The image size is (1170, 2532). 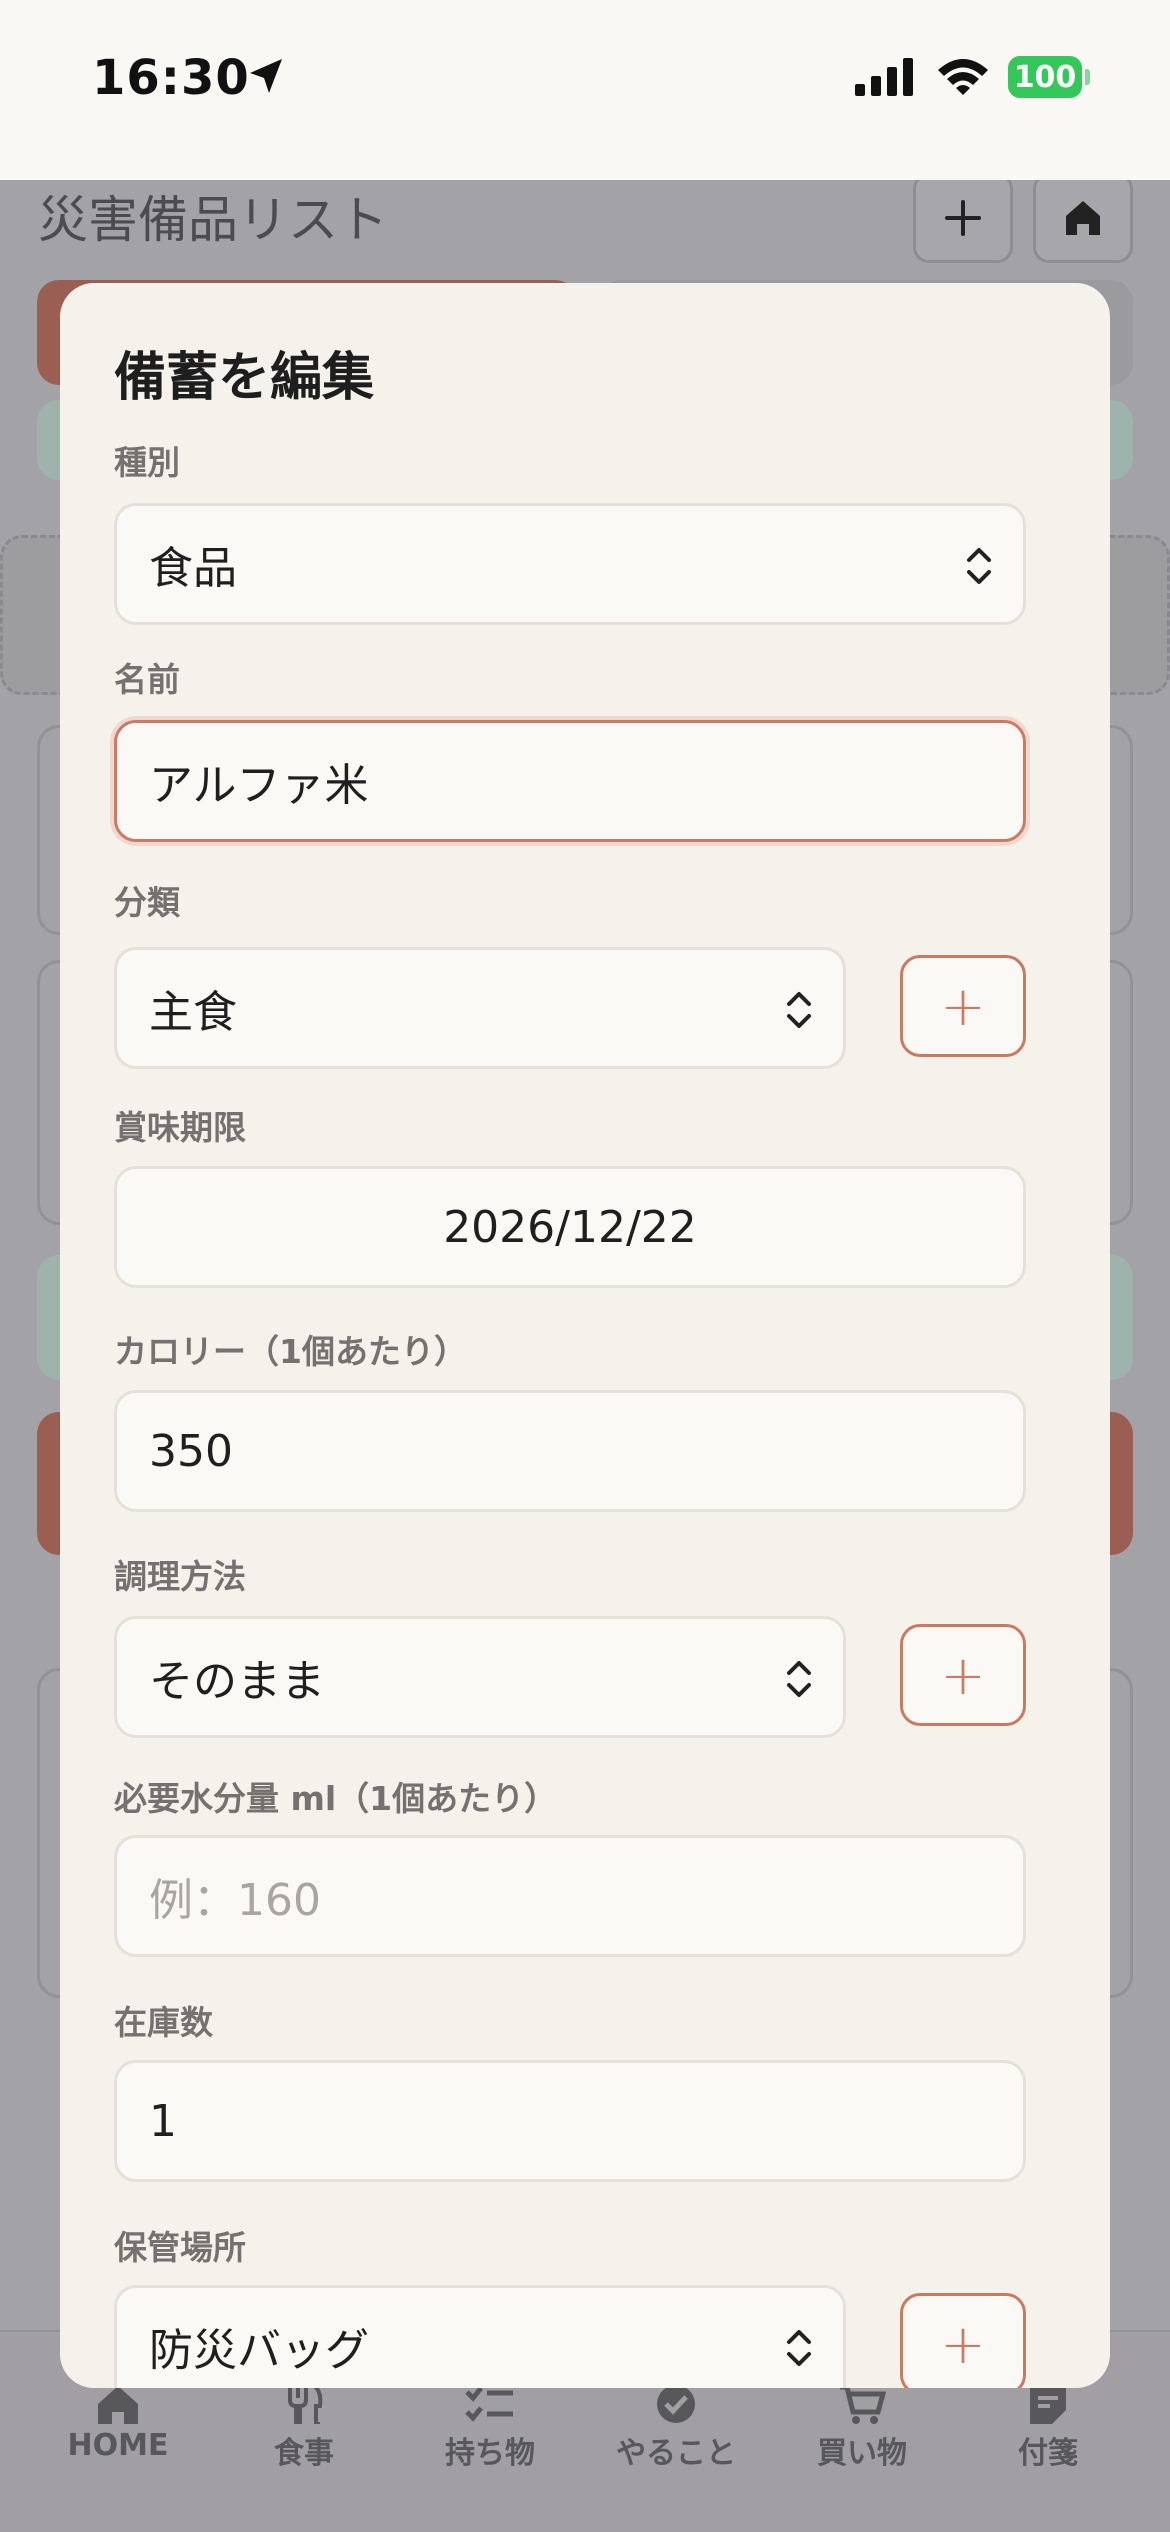 I want to click on name-label: 名前, so click(x=147, y=679).